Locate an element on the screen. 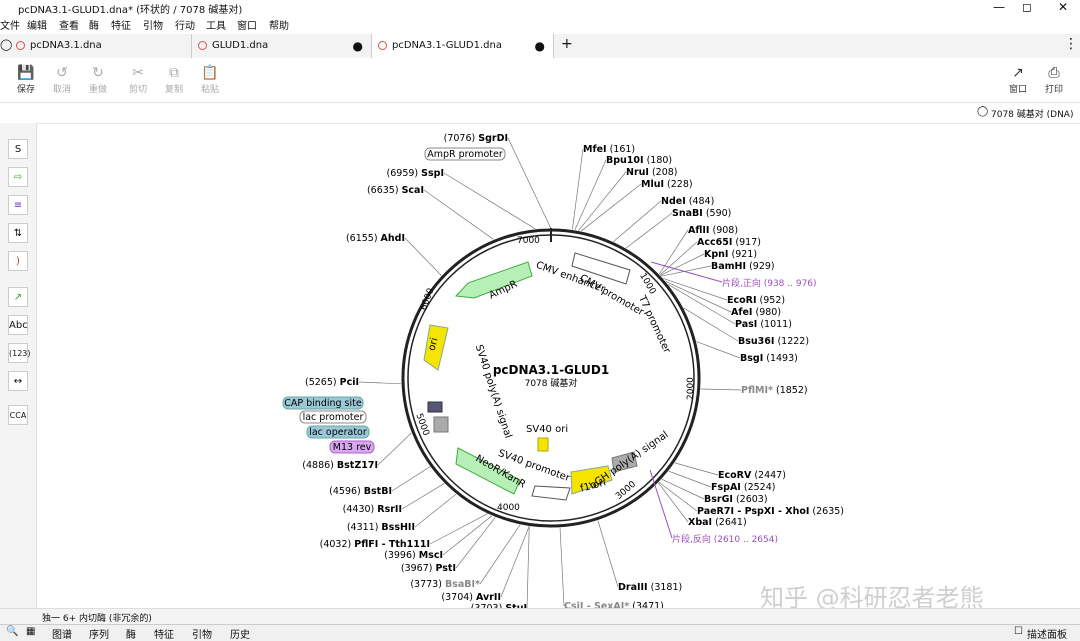 The height and width of the screenshot is (641, 1080). sv40-promoter-arrow is located at coordinates (551, 493).